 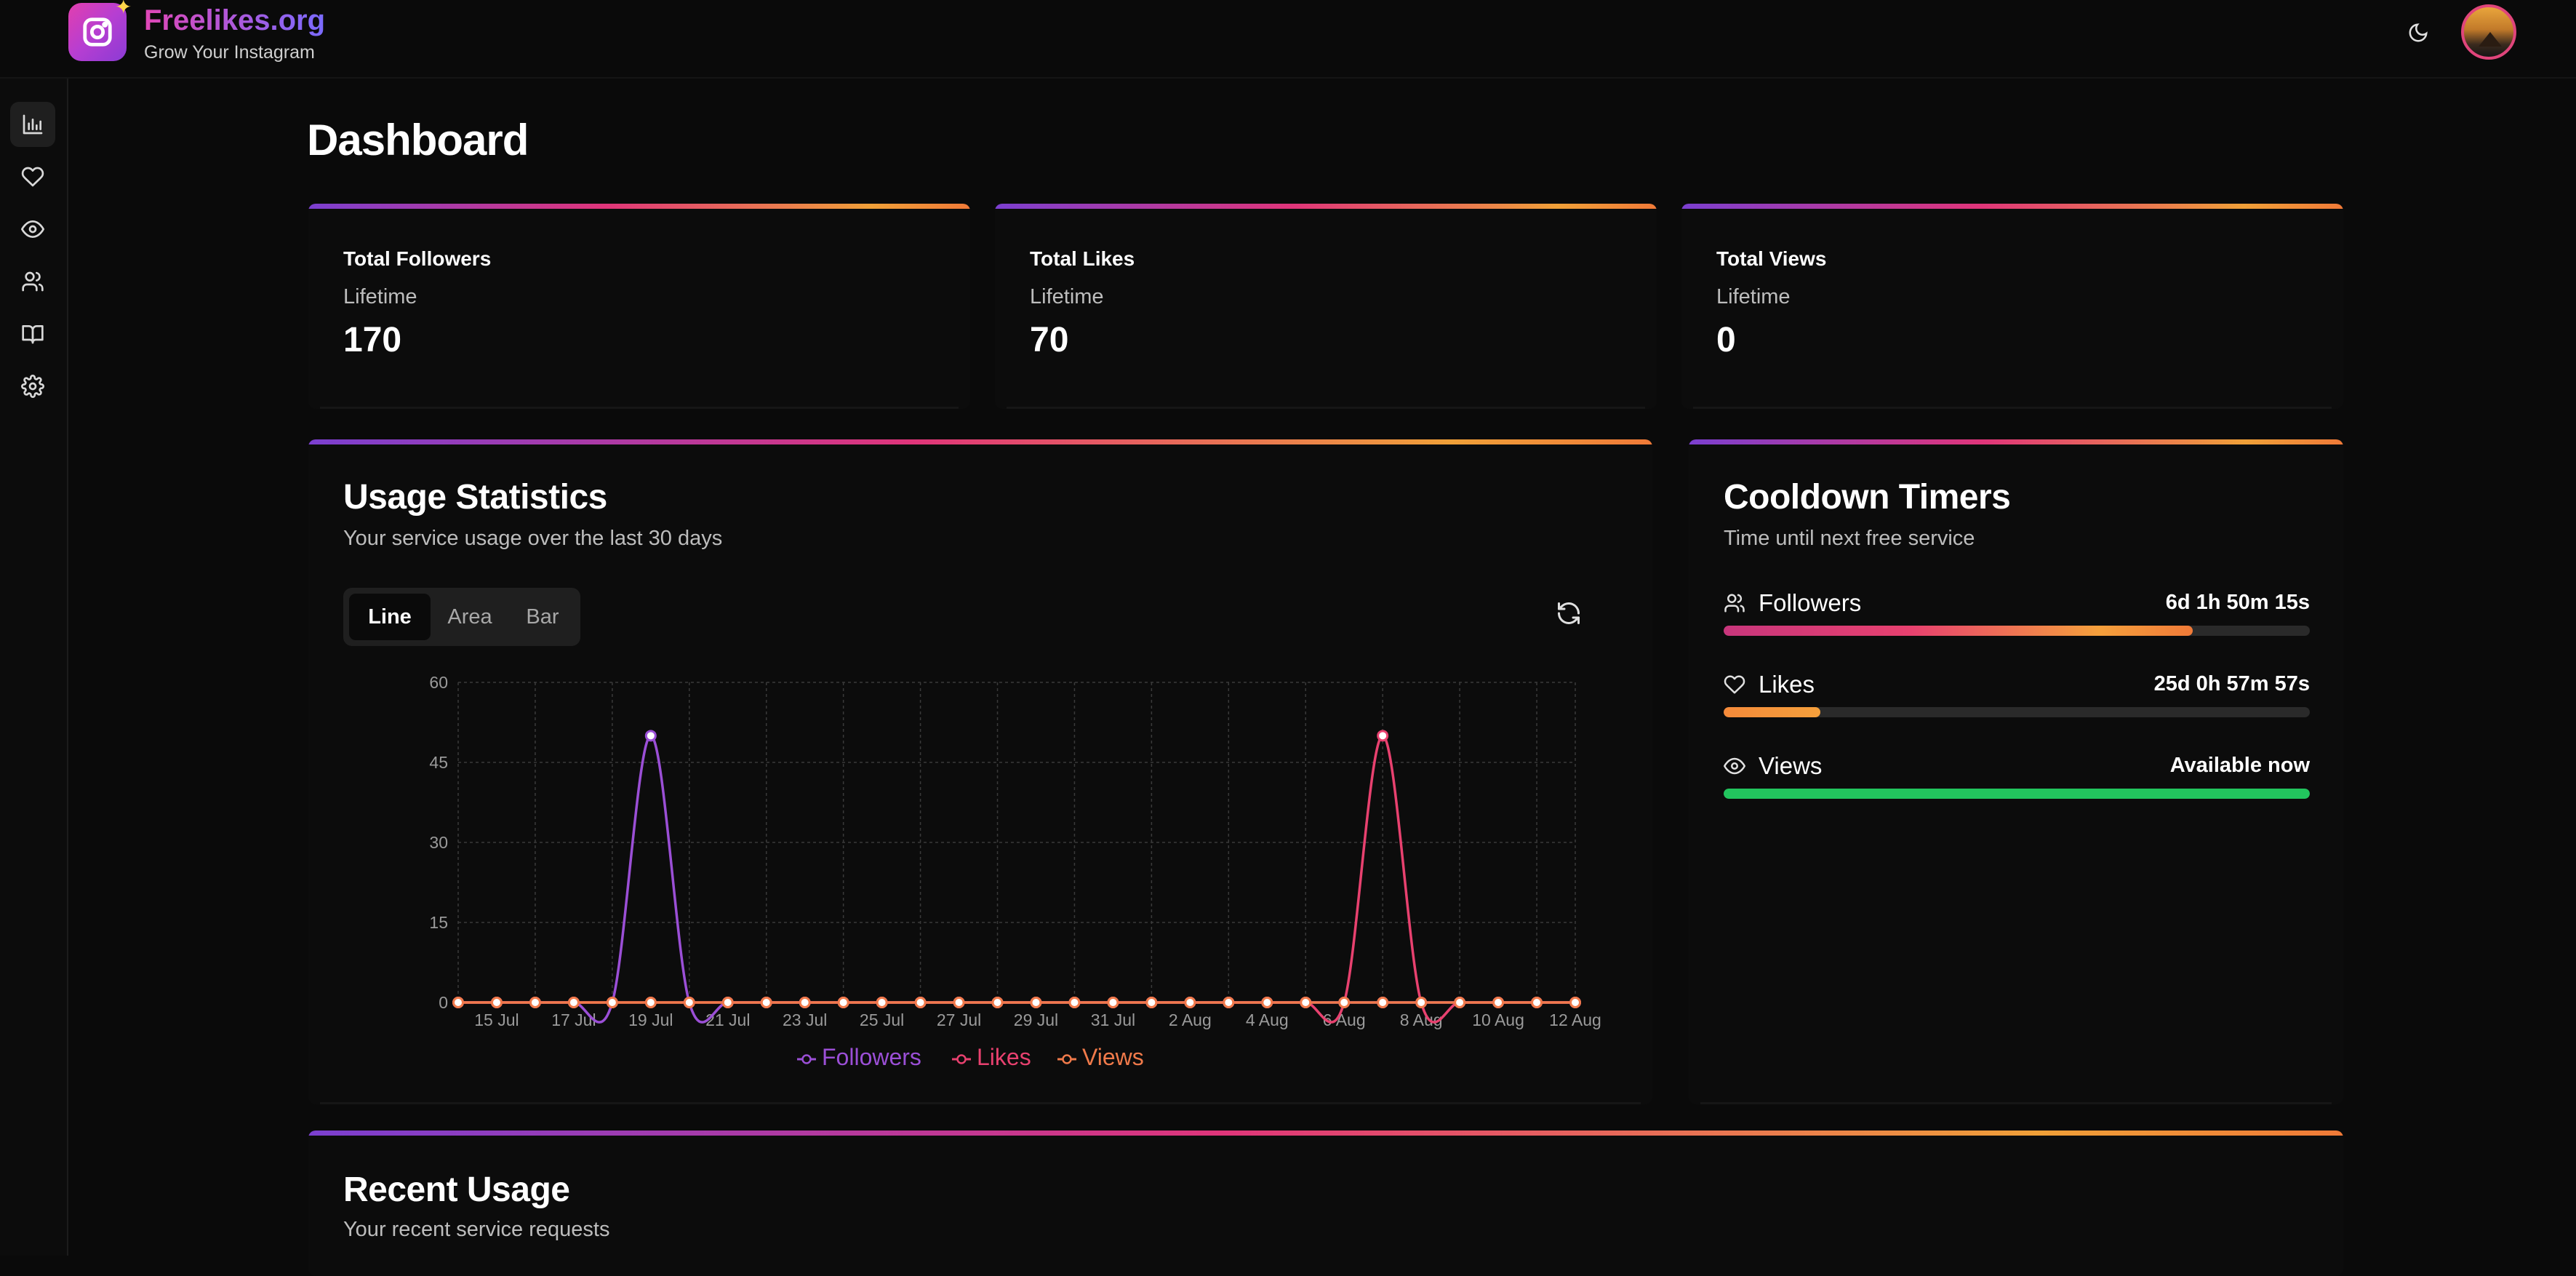 I want to click on sidebar-item-likes, so click(x=32, y=176).